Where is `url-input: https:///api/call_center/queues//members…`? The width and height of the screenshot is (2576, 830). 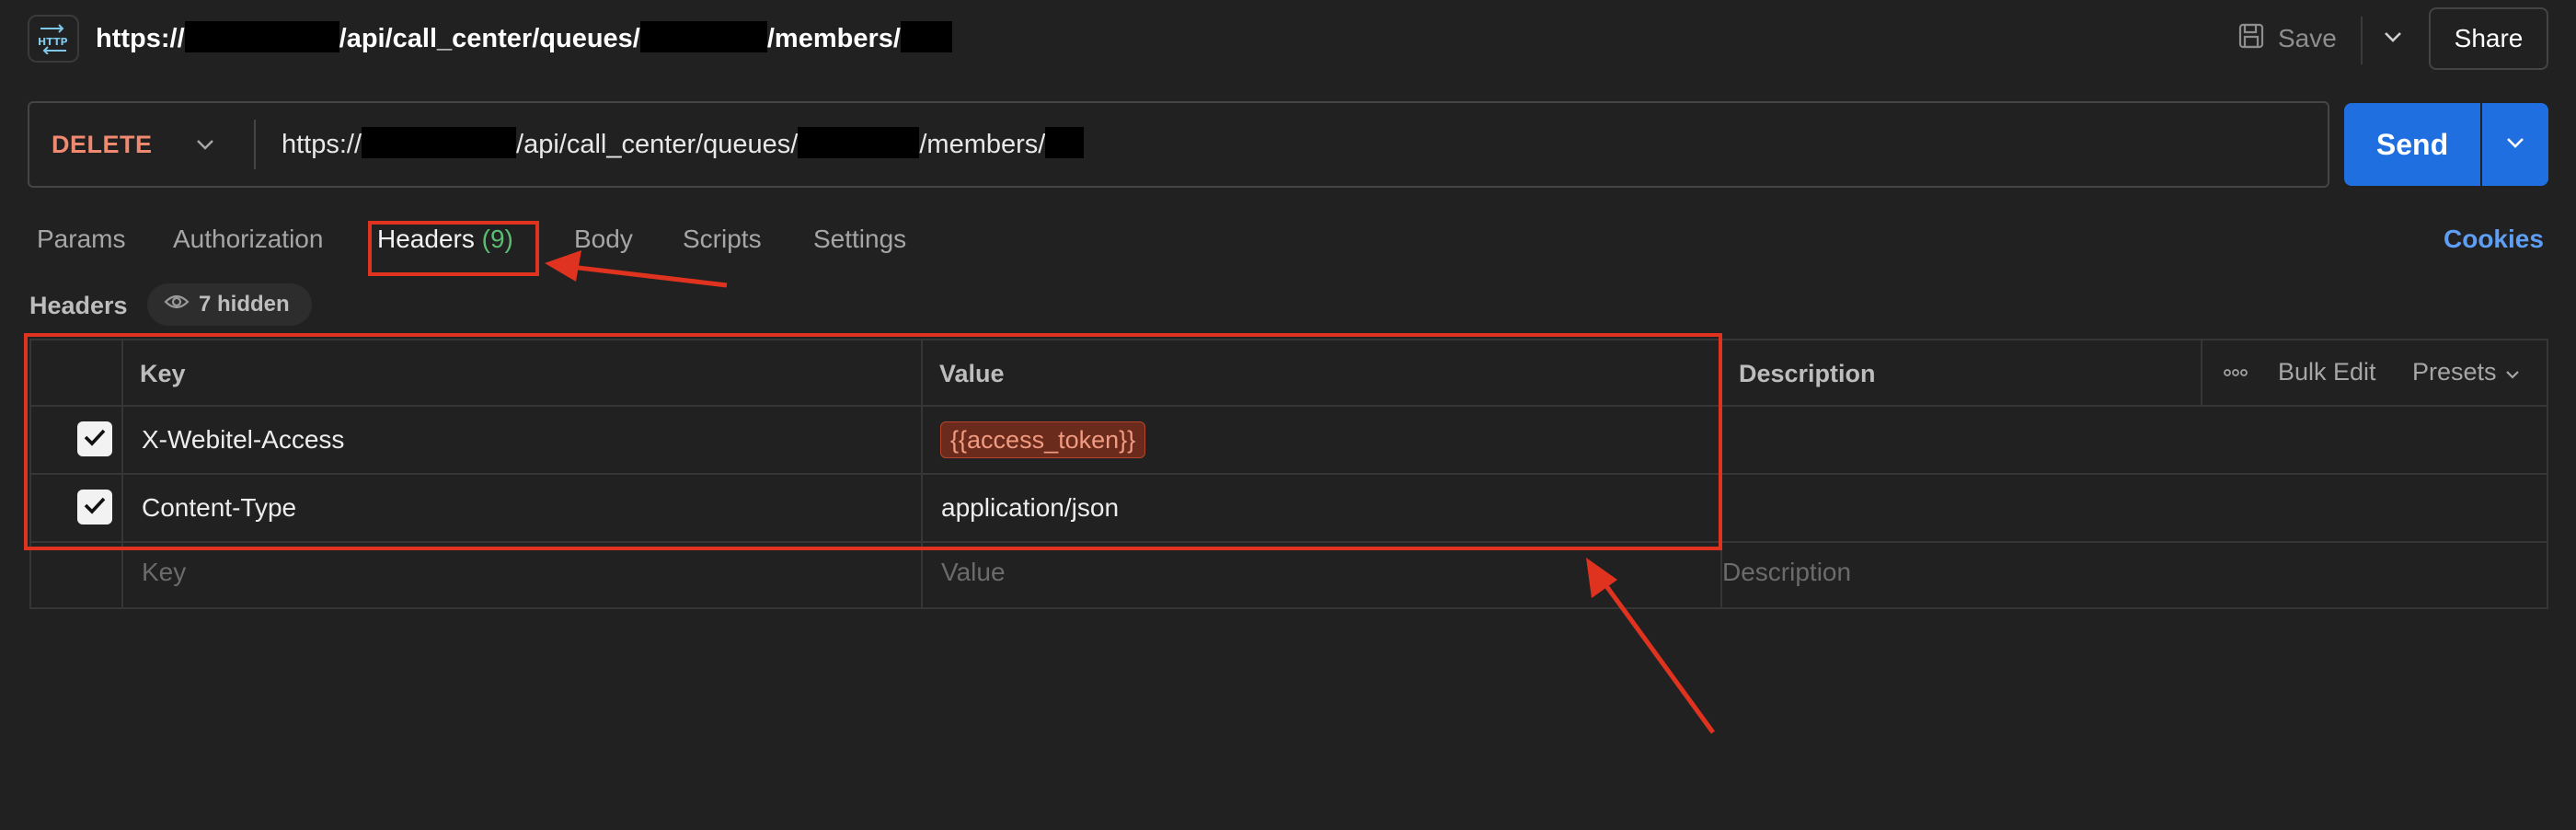
url-input: https:///api/call_center/queues//members… is located at coordinates (683, 144).